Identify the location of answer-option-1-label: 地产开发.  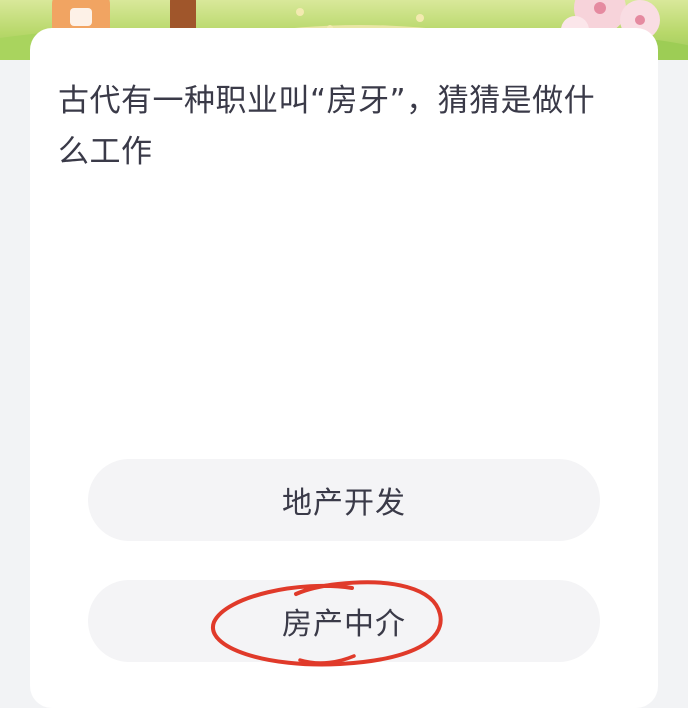
(344, 503).